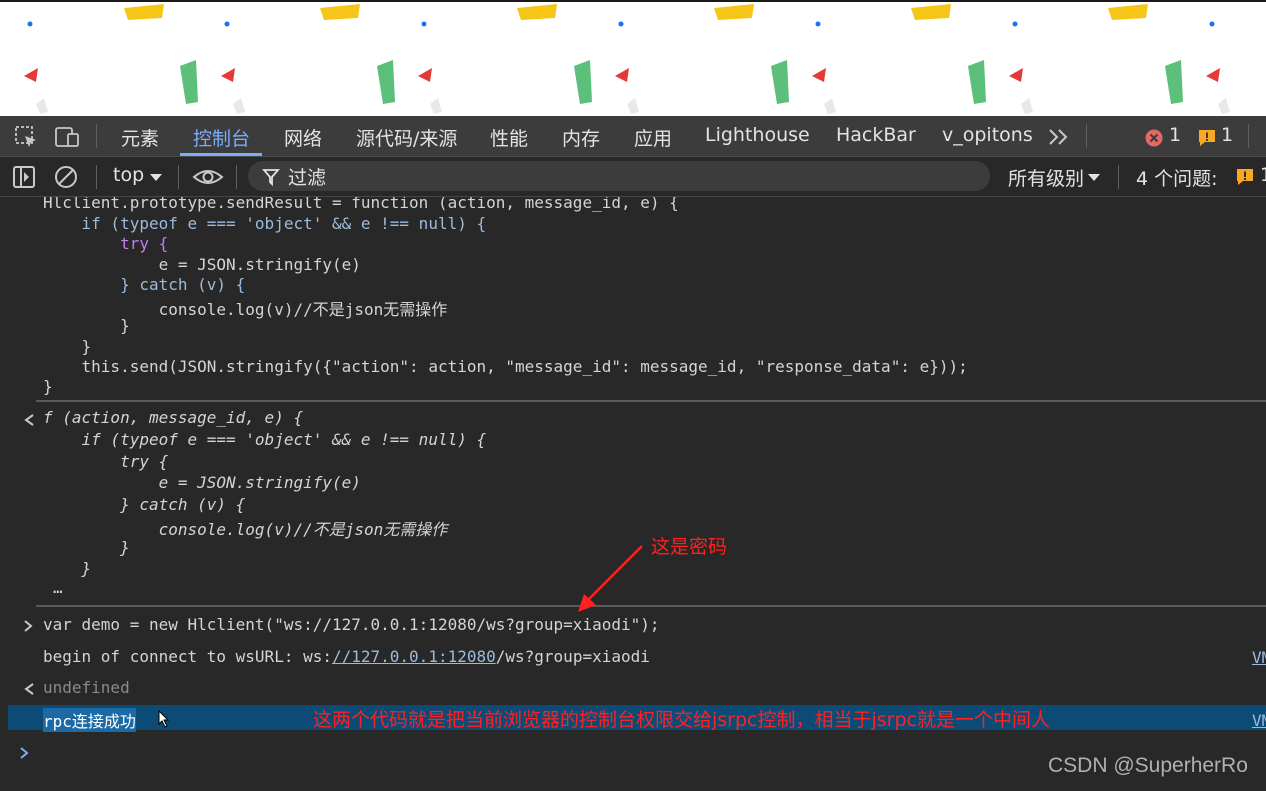 The height and width of the screenshot is (791, 1266). I want to click on input-prompt-icon, so click(28, 626).